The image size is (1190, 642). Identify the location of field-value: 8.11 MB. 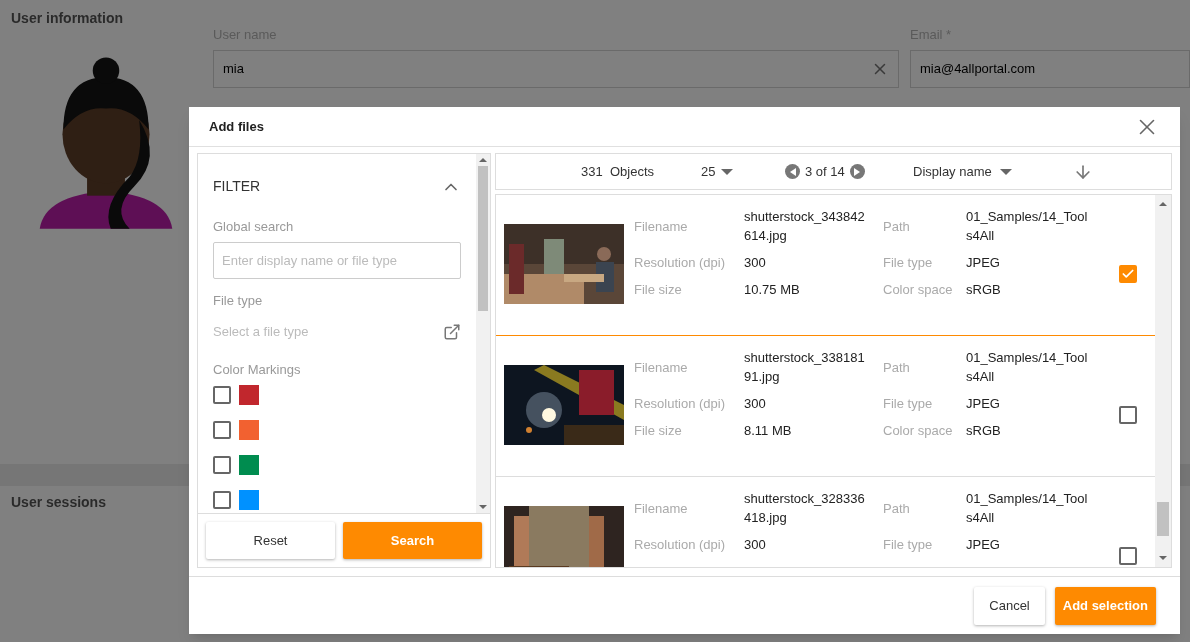
(768, 431).